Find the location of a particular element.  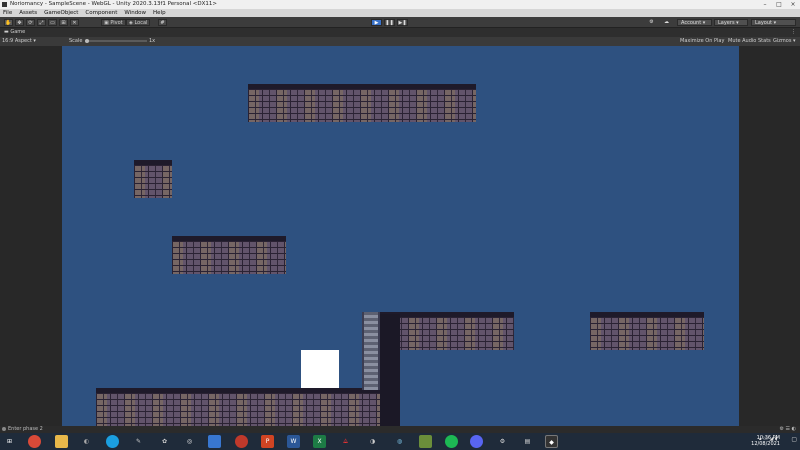

scale-value: 1x is located at coordinates (152, 41).